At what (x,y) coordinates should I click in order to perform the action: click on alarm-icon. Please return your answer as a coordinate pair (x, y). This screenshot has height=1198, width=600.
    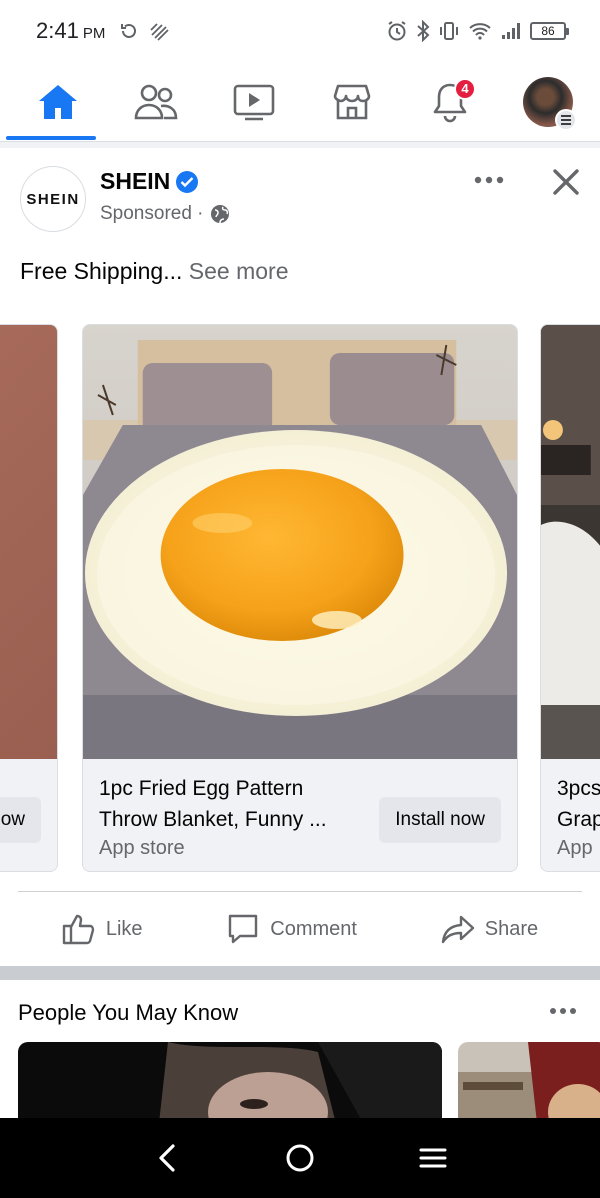
    Looking at the image, I should click on (397, 31).